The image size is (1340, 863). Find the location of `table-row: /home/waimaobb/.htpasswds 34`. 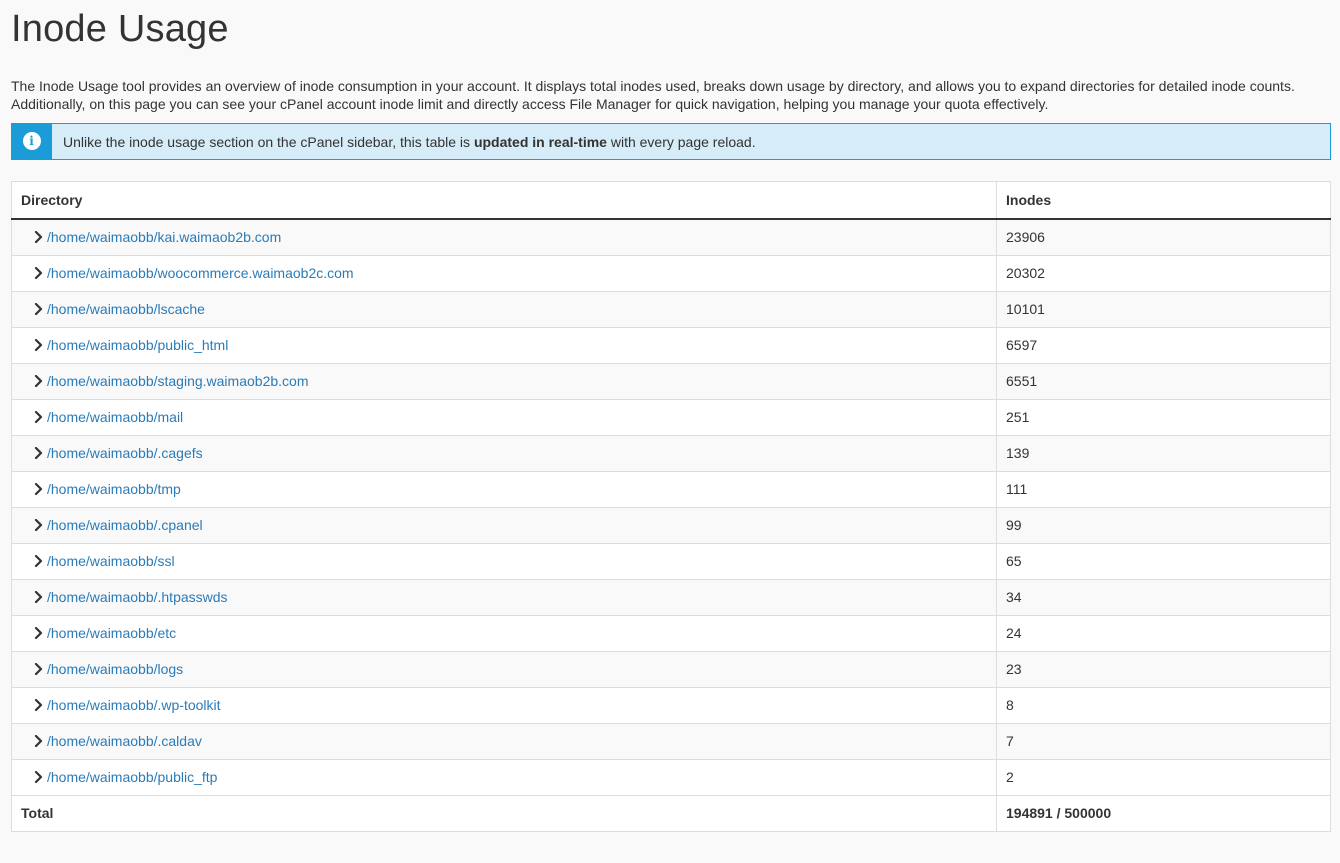

table-row: /home/waimaobb/.htpasswds 34 is located at coordinates (671, 597).